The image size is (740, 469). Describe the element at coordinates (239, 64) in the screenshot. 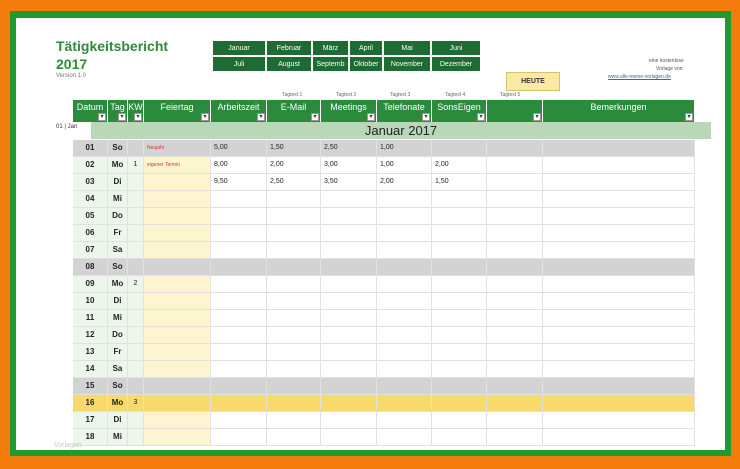

I see `month-button-juli: Juli` at that location.